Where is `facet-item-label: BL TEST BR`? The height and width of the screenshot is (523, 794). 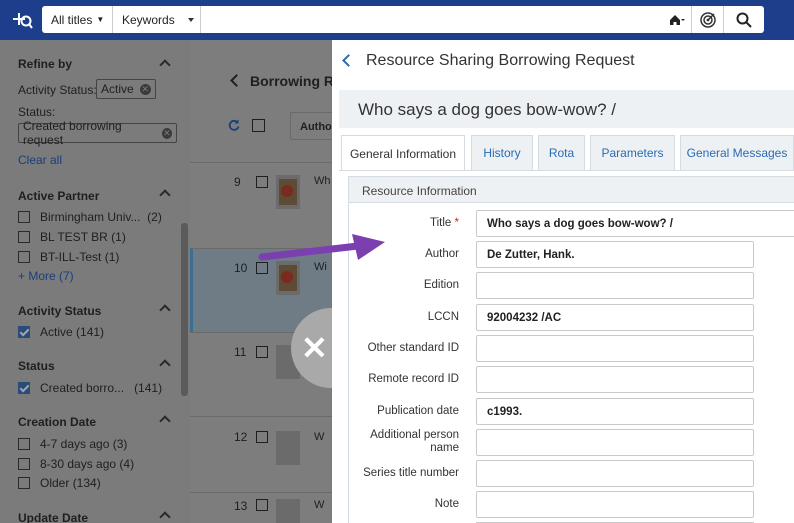 facet-item-label: BL TEST BR is located at coordinates (74, 237).